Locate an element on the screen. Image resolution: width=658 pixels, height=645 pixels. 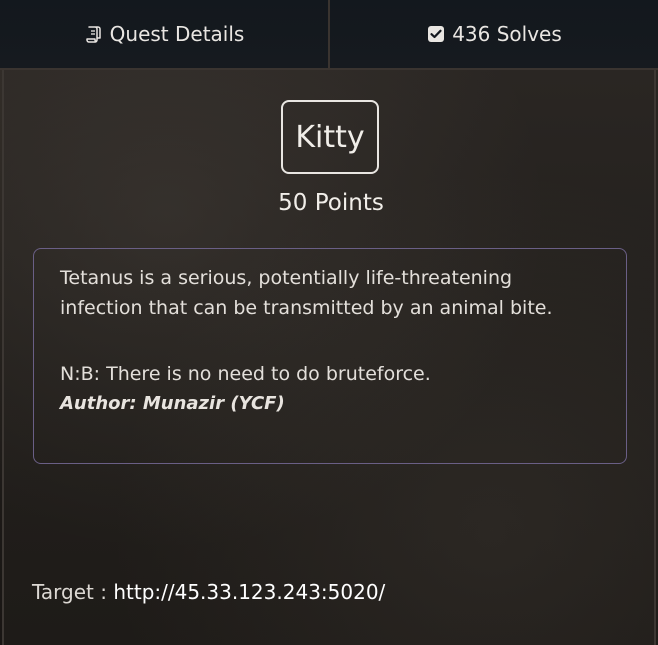
target-line: Target : http://45.33.123.243:5020/ is located at coordinates (208, 592).